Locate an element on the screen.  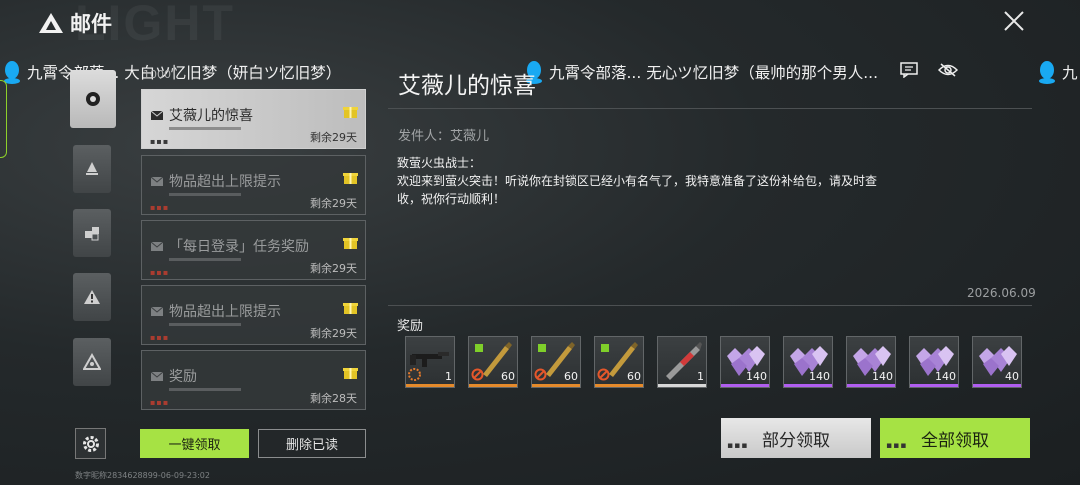
close-button is located at coordinates (1014, 21).